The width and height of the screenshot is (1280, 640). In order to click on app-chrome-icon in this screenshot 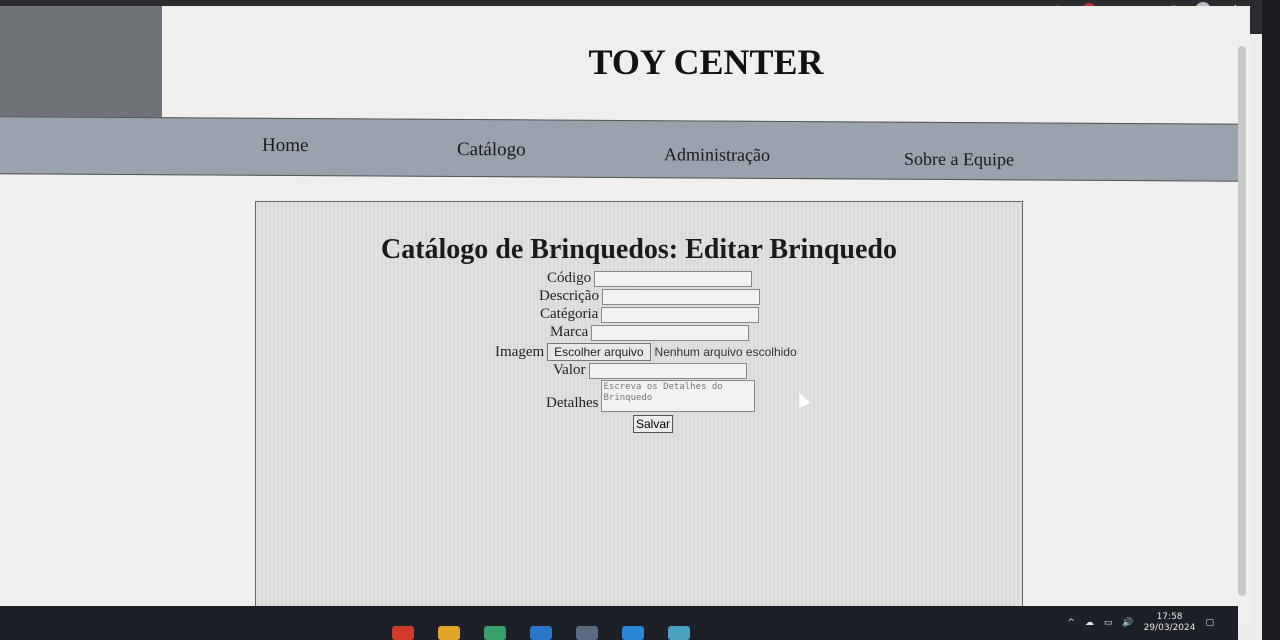, I will do `click(403, 633)`.